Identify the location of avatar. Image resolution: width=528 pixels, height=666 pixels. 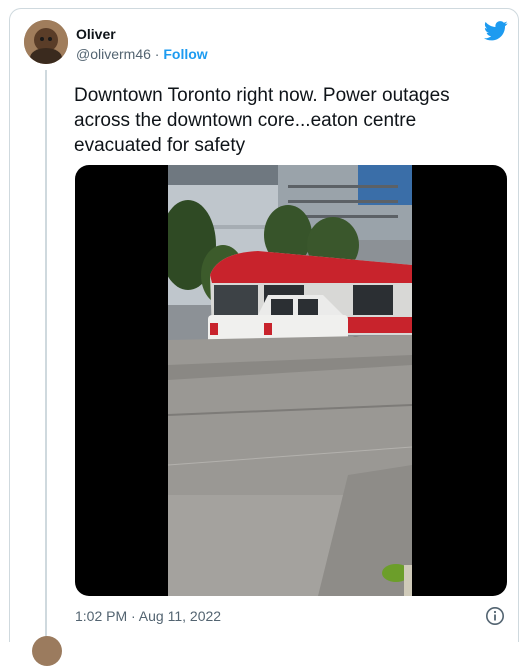
(46, 42).